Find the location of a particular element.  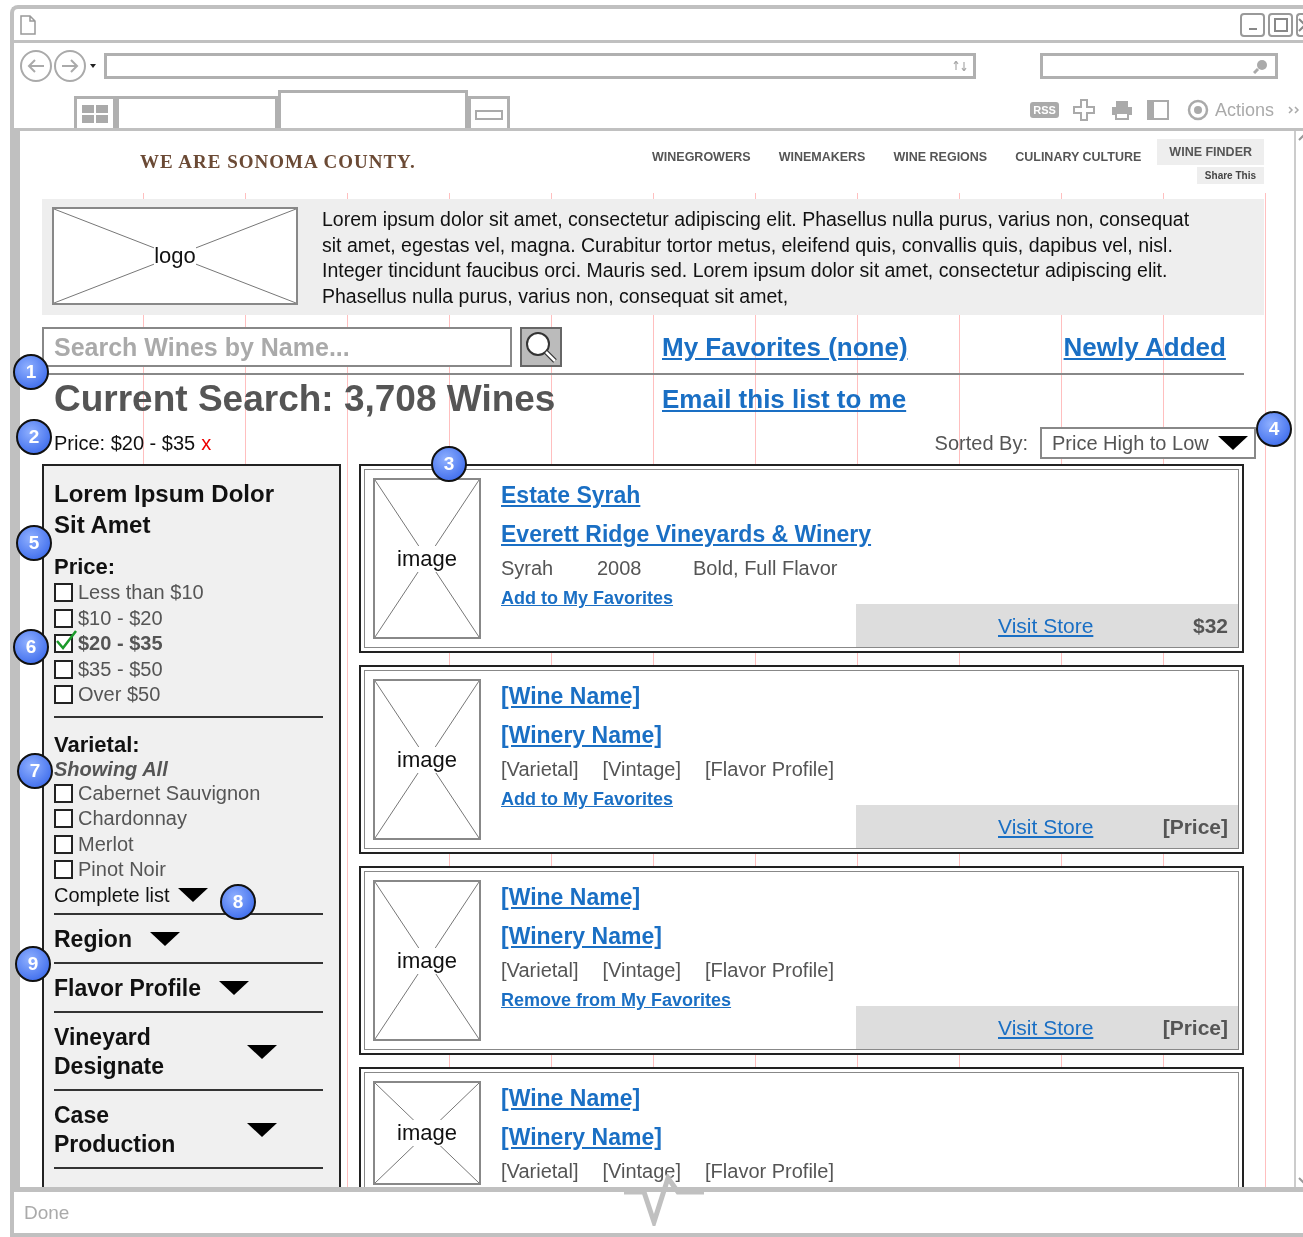

option-label: Chardonnay is located at coordinates (132, 819).